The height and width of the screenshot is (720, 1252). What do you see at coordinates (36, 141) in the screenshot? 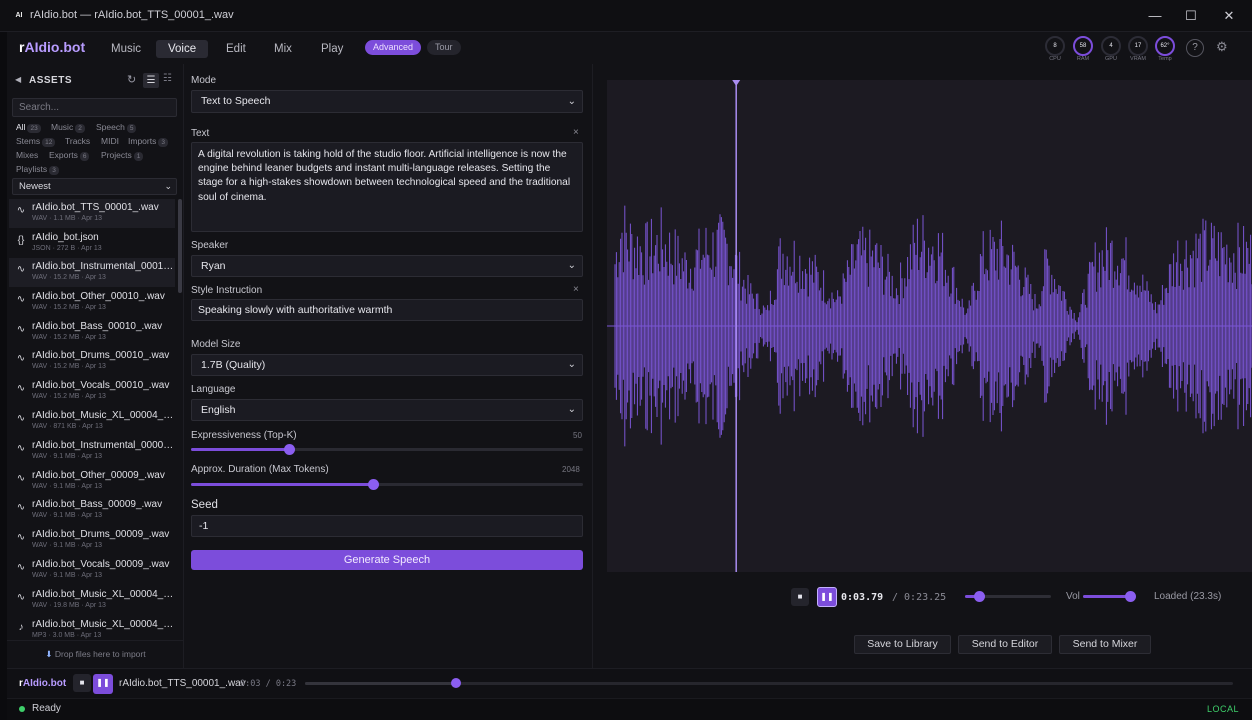
I see `filter-stems: Stems 12` at bounding box center [36, 141].